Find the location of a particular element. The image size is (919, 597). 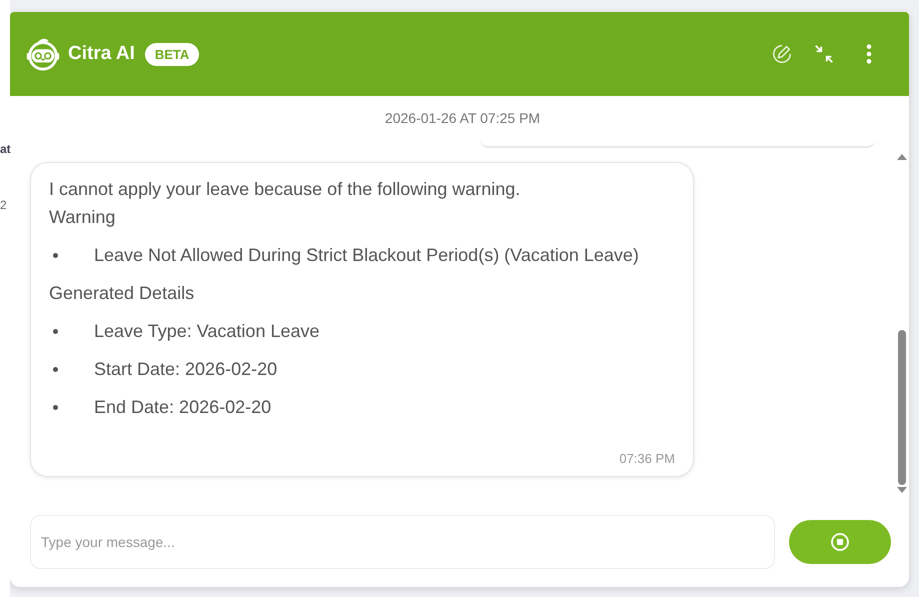

new-chat-icon is located at coordinates (782, 54).